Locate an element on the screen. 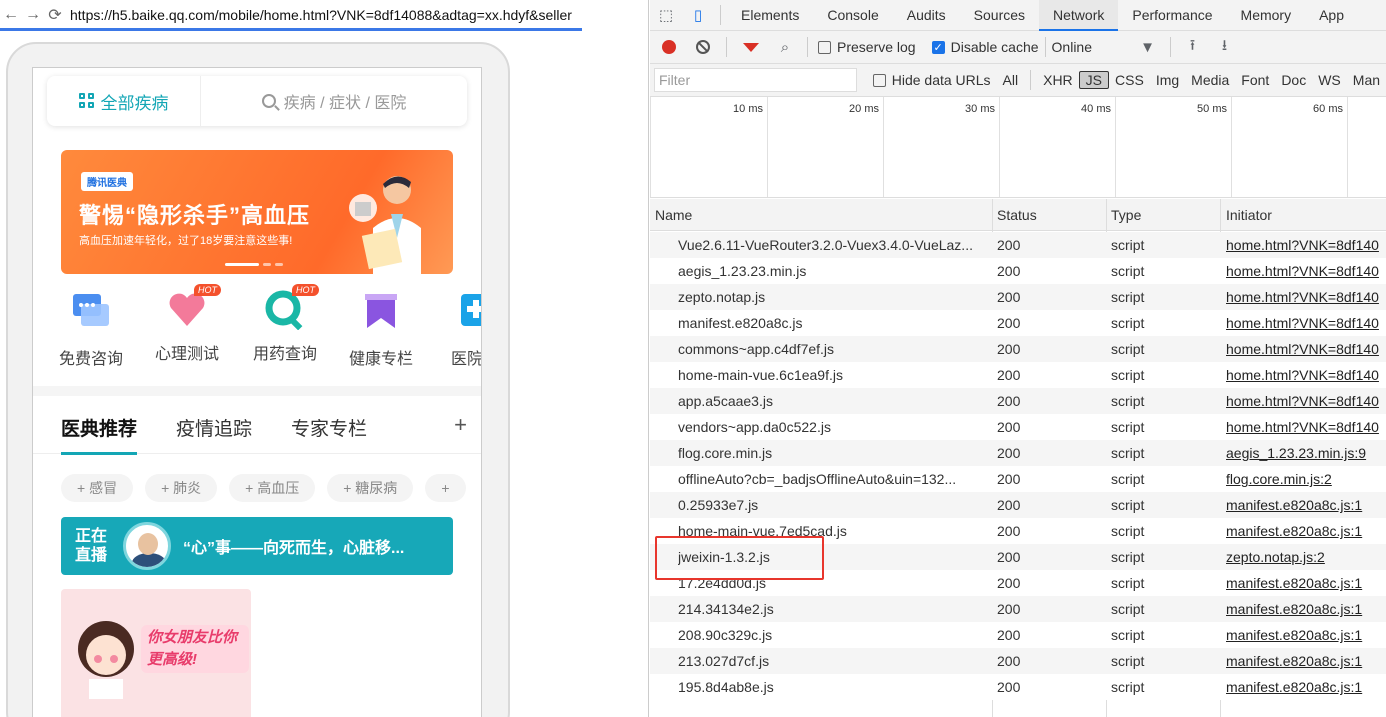 This screenshot has width=1386, height=717. tab-network: Network is located at coordinates (1079, 15).